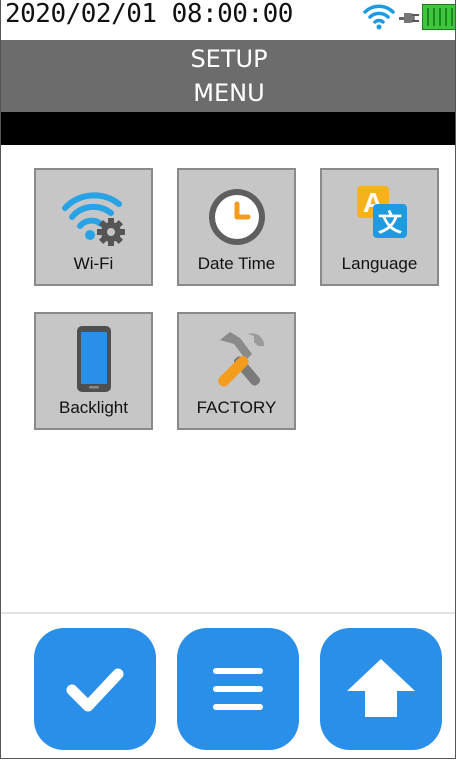  I want to click on menu-item-label: Date Time, so click(236, 263).